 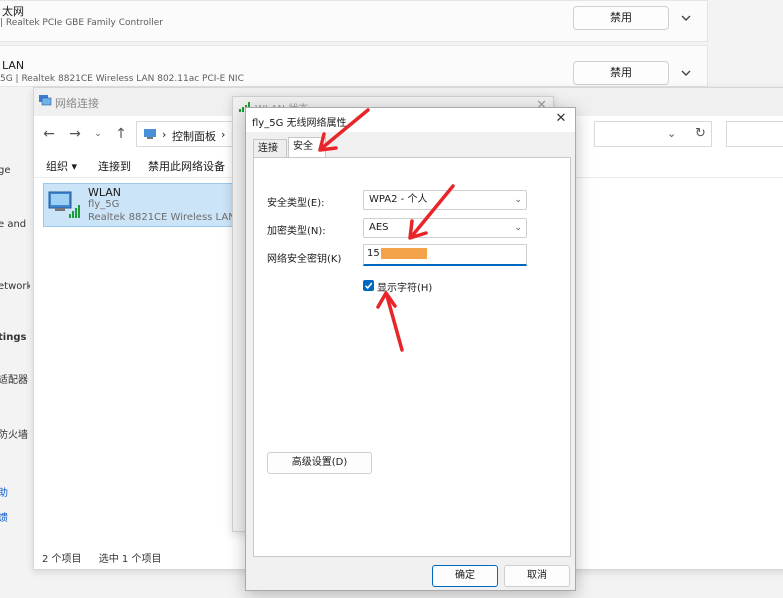 What do you see at coordinates (13, 11) in the screenshot?
I see `adapter-name: 太网` at bounding box center [13, 11].